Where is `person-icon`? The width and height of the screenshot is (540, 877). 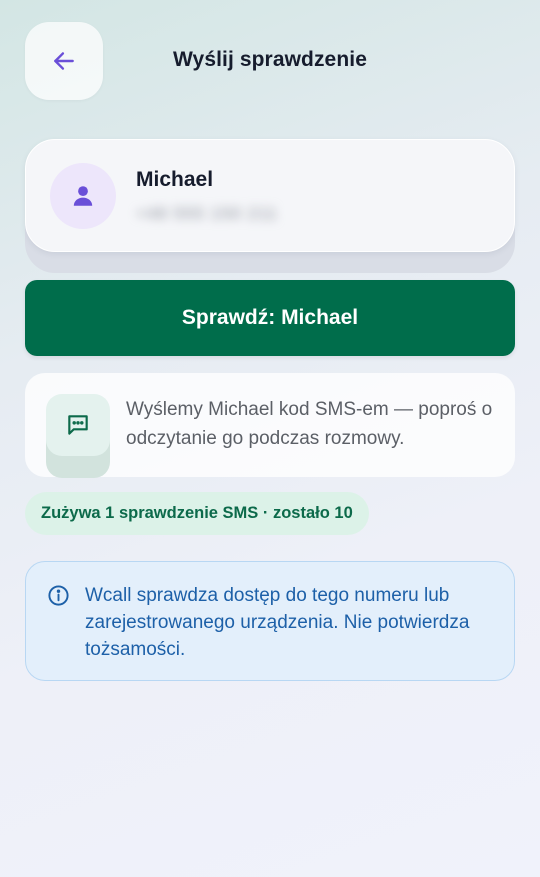 person-icon is located at coordinates (83, 196).